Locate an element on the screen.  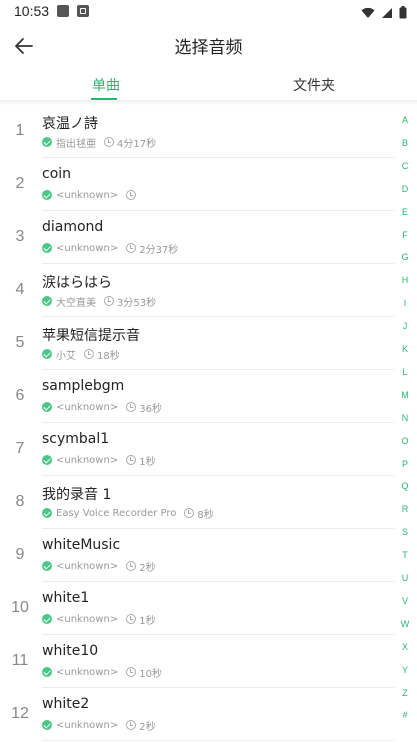
song-index: 10 is located at coordinates (20, 607).